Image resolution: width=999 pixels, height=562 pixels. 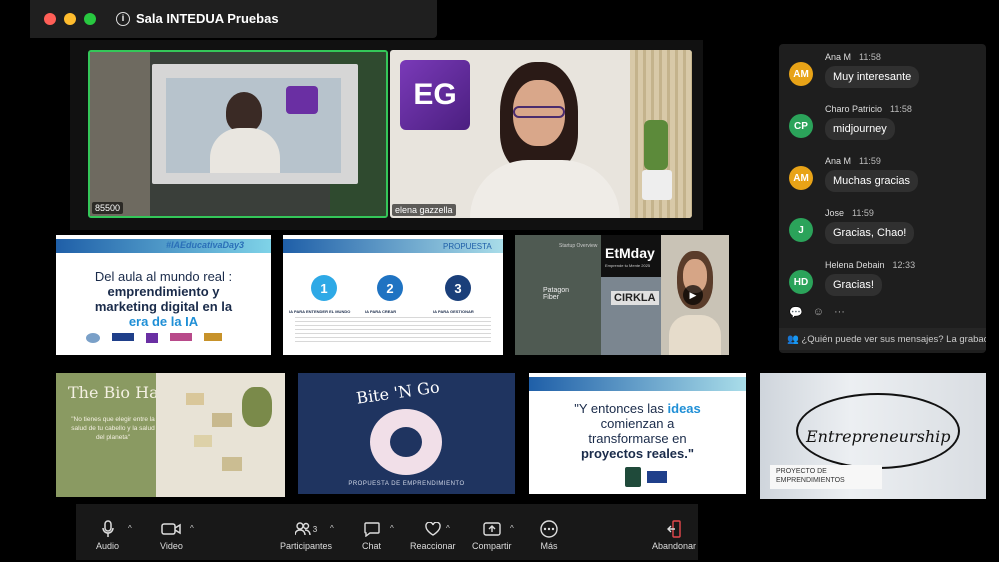 I want to click on chat-bubble: Muchas gracias, so click(x=872, y=181).